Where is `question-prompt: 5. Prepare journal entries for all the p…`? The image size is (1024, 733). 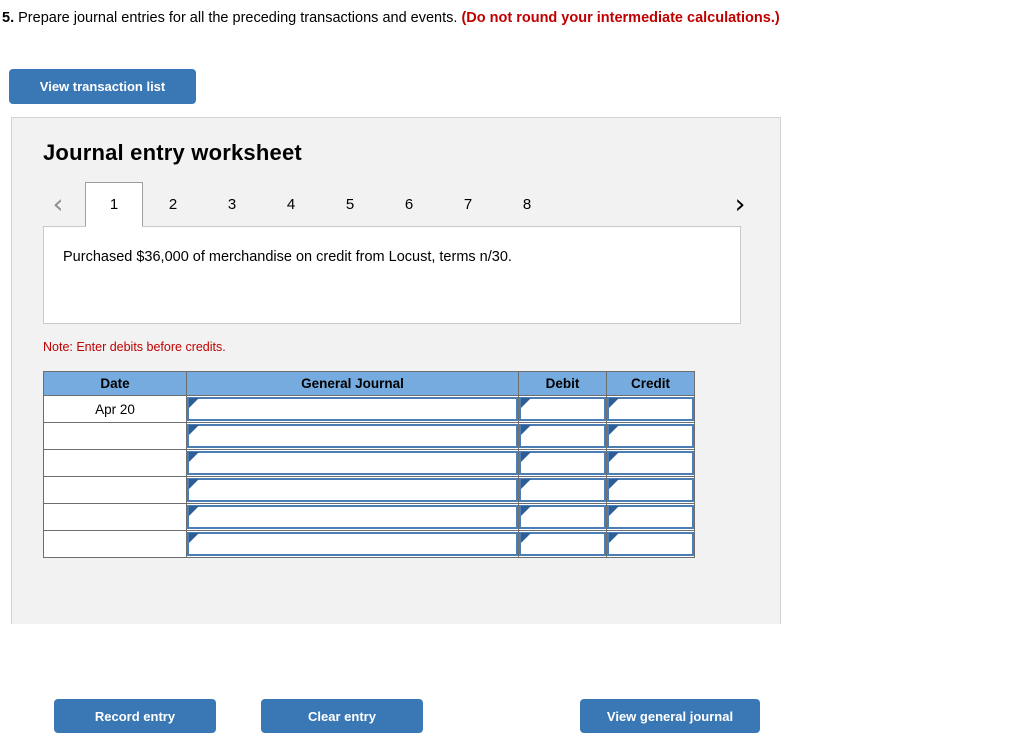
question-prompt: 5. Prepare journal entries for all the p… is located at coordinates (391, 18).